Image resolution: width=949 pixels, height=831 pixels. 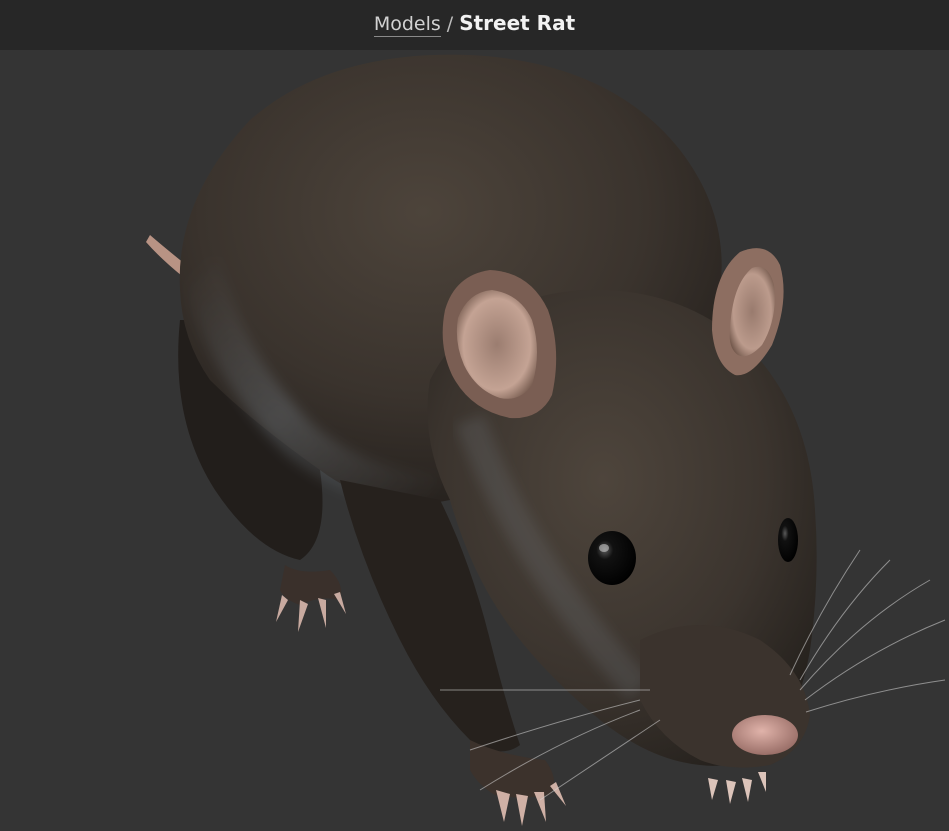 I want to click on breadcrumb-models-link: Models, so click(x=407, y=25).